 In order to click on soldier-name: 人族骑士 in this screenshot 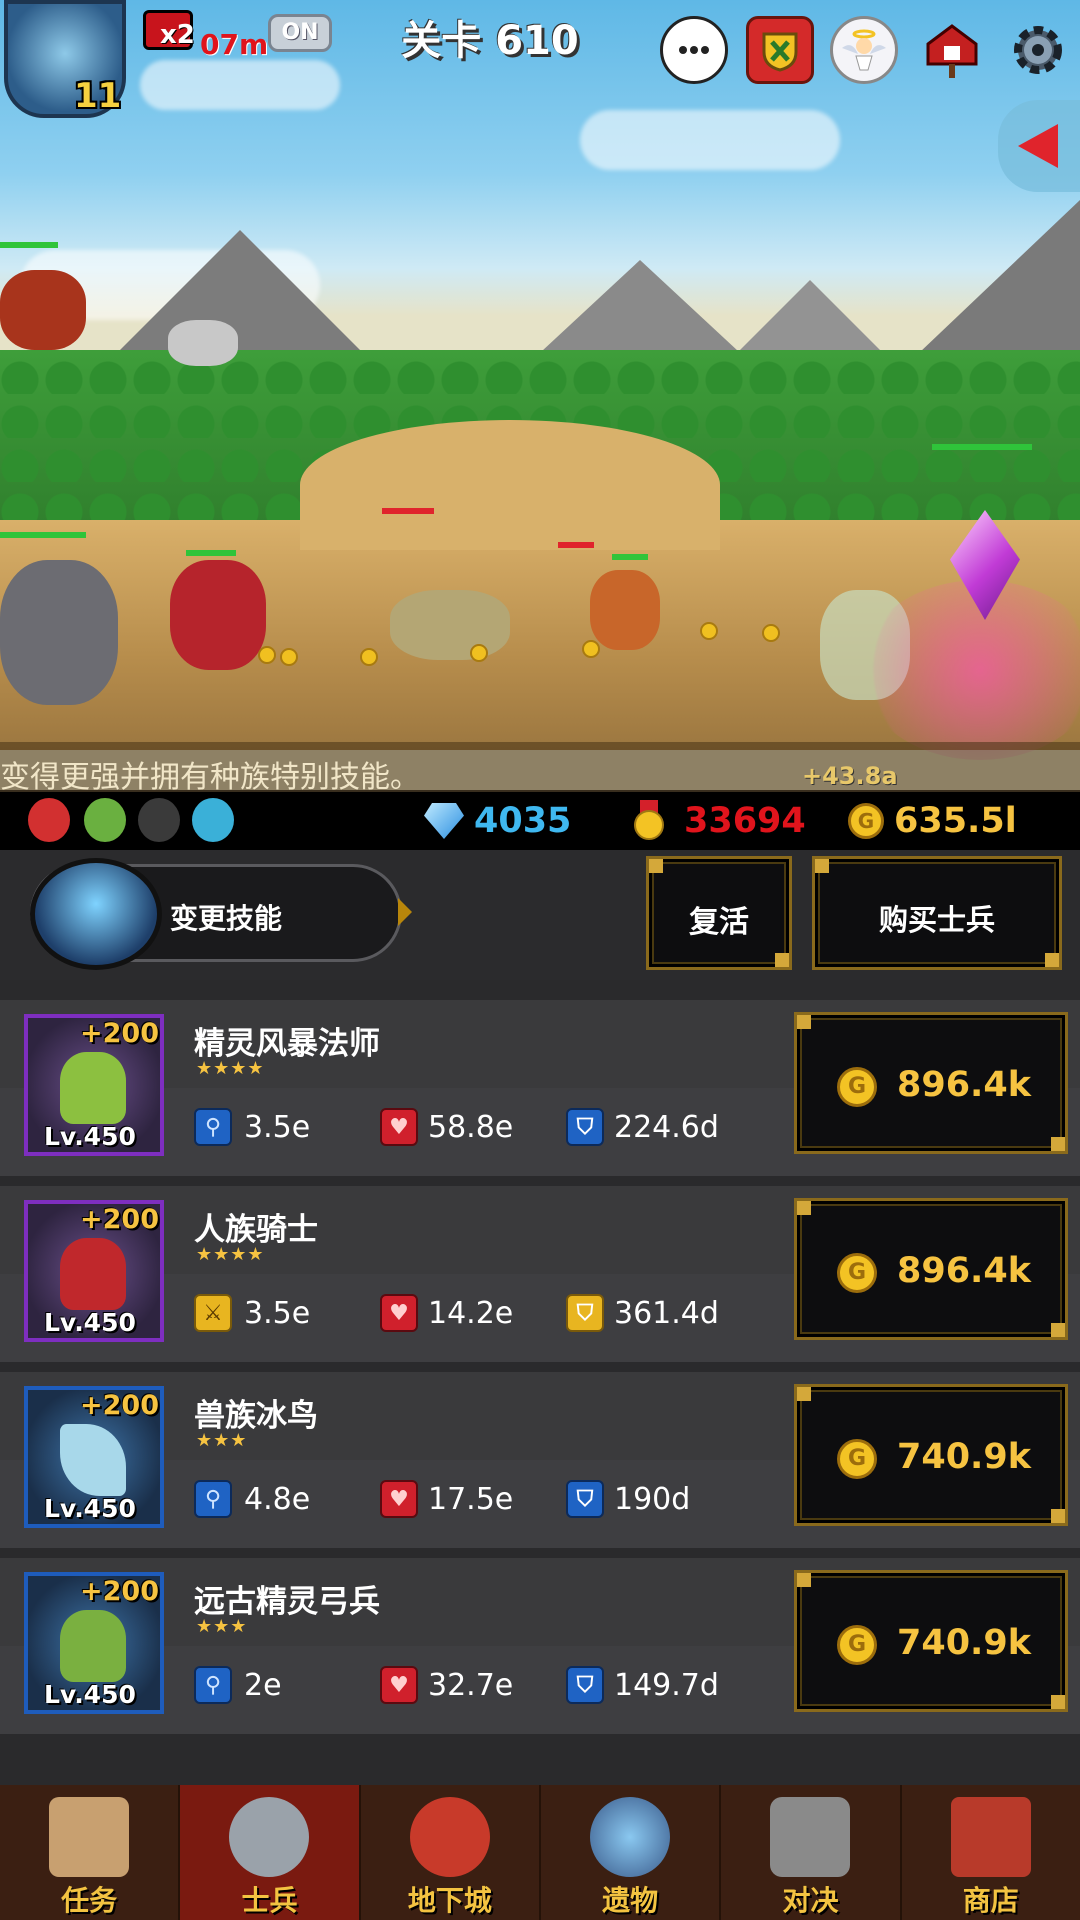, I will do `click(256, 1230)`.